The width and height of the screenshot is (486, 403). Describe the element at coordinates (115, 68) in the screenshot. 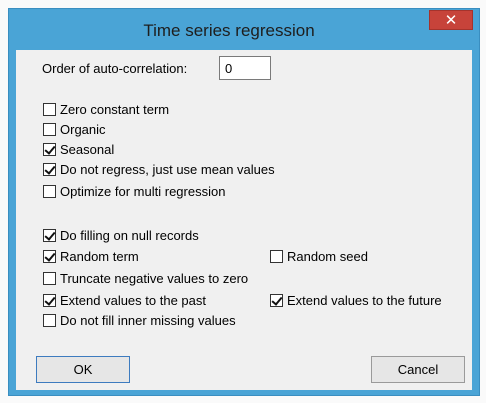

I see `order-label: Order of auto-correlation:` at that location.